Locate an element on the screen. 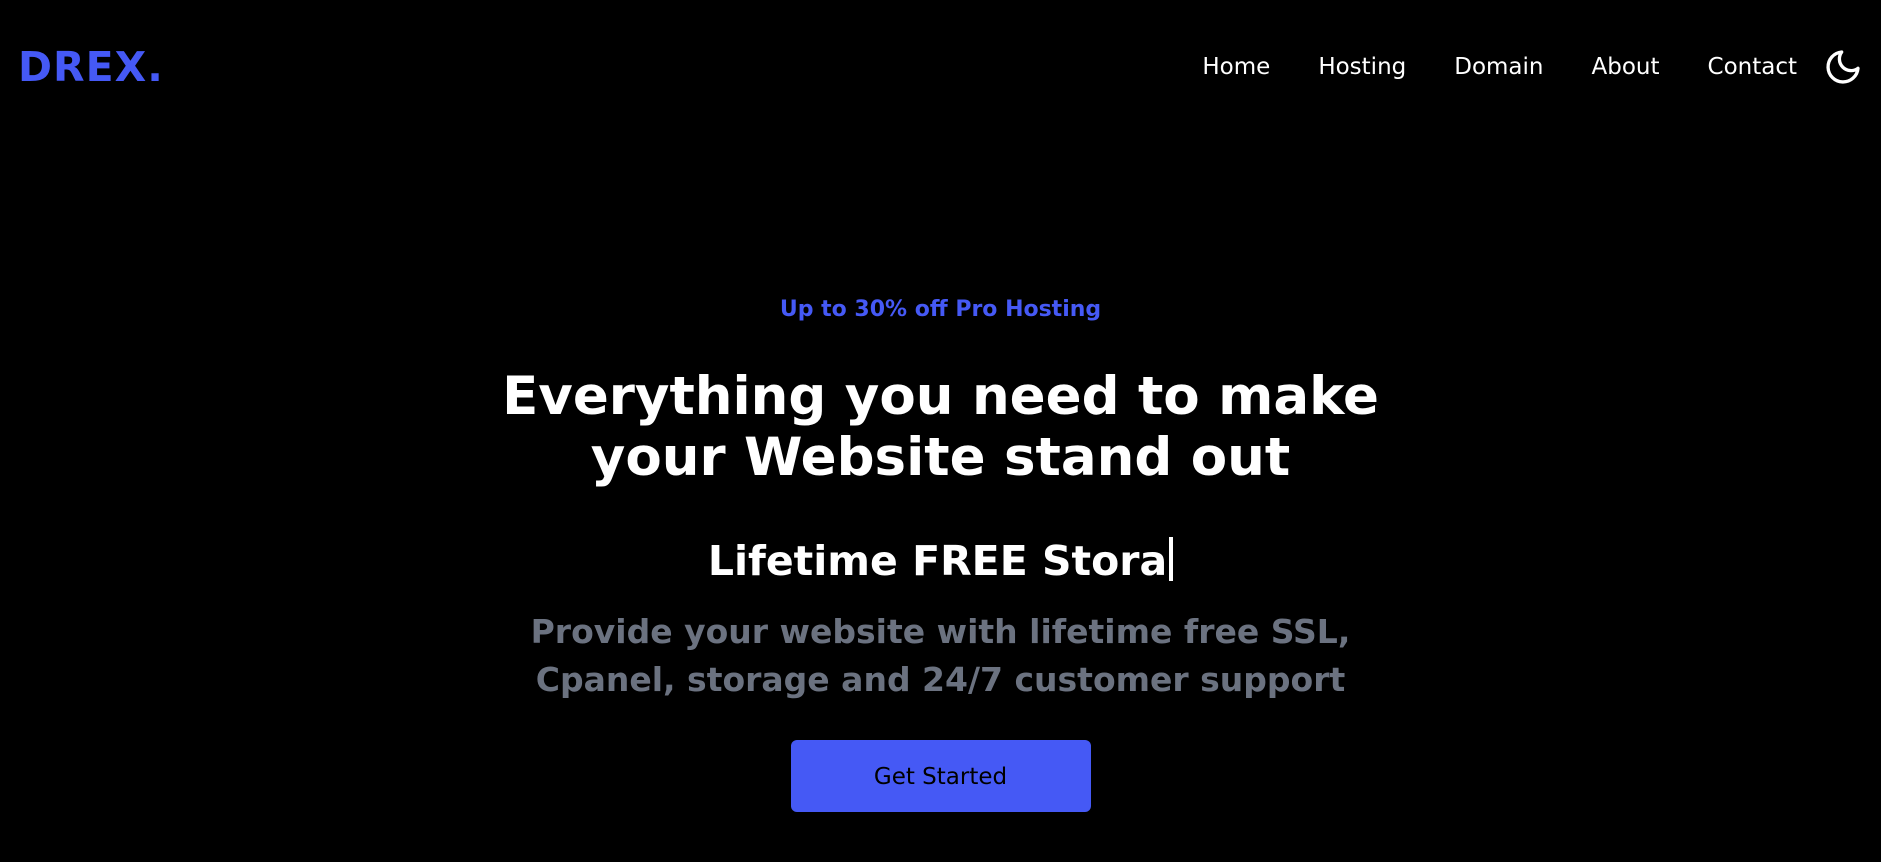  nav-item-contact: Contact is located at coordinates (1752, 67).